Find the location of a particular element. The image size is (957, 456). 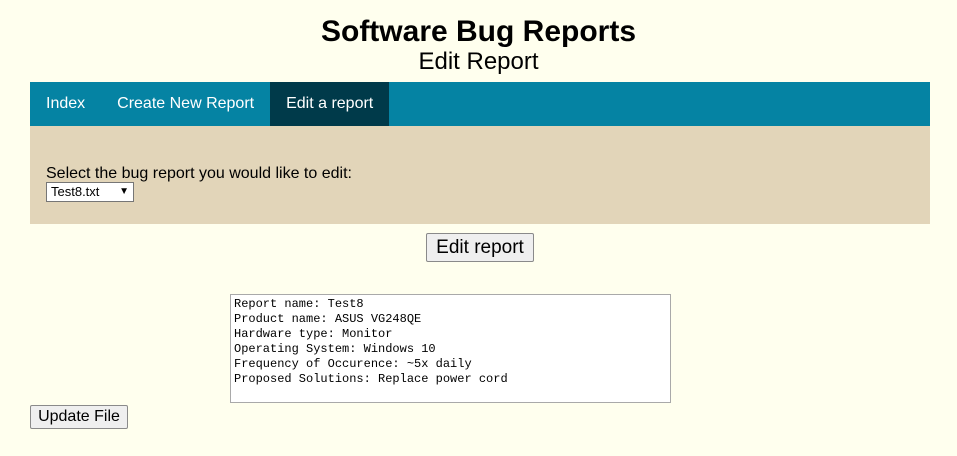

nav-item-edit-report: Edit a report is located at coordinates (330, 104).